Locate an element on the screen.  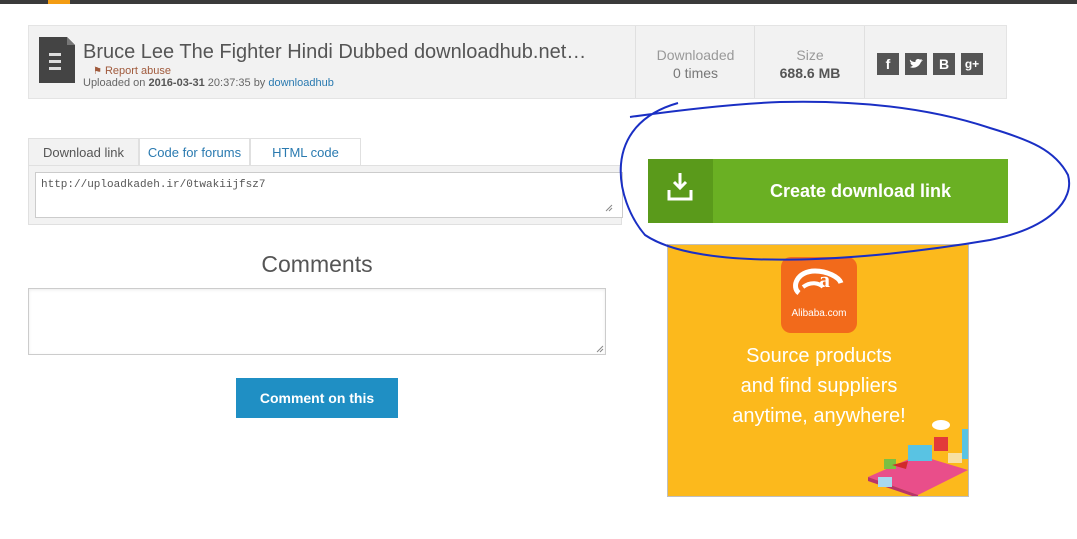
create-download-link-label: Create download link is located at coordinates (860, 191).